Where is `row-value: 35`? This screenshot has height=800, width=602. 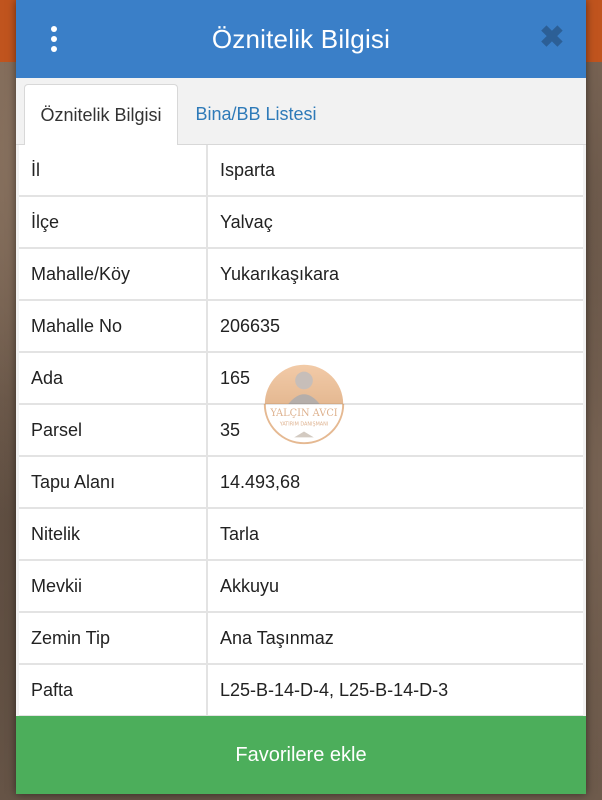
row-value: 35 is located at coordinates (230, 429).